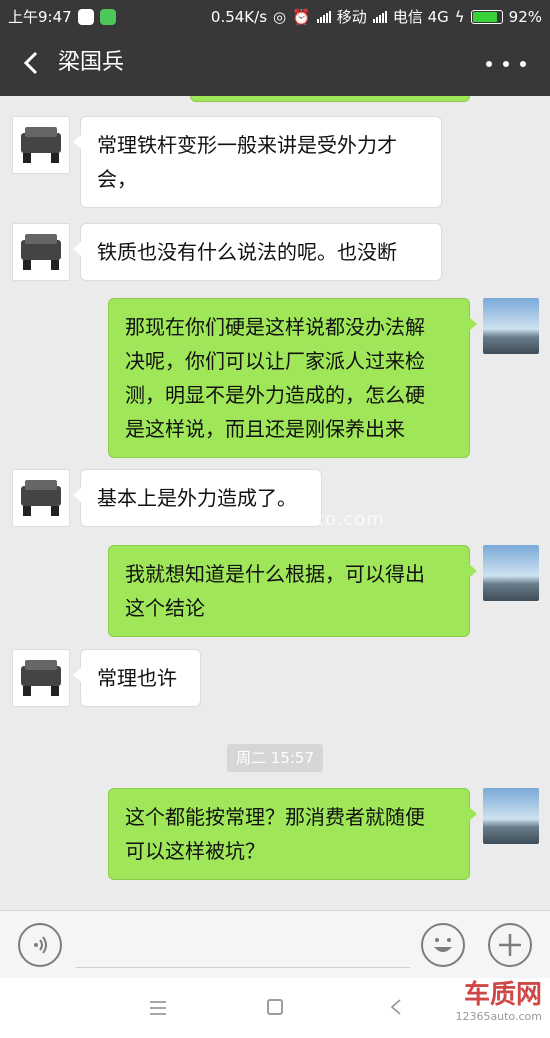 This screenshot has height=1038, width=550. I want to click on alarm-icon: ⏰, so click(301, 16).